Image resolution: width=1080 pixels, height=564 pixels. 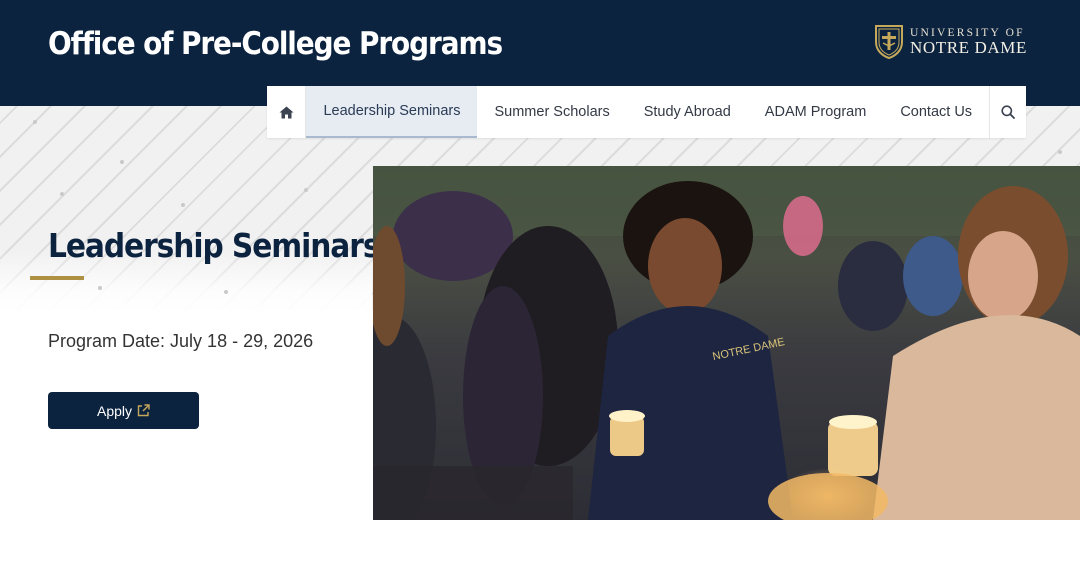 I want to click on apply-button: Apply, so click(x=123, y=410).